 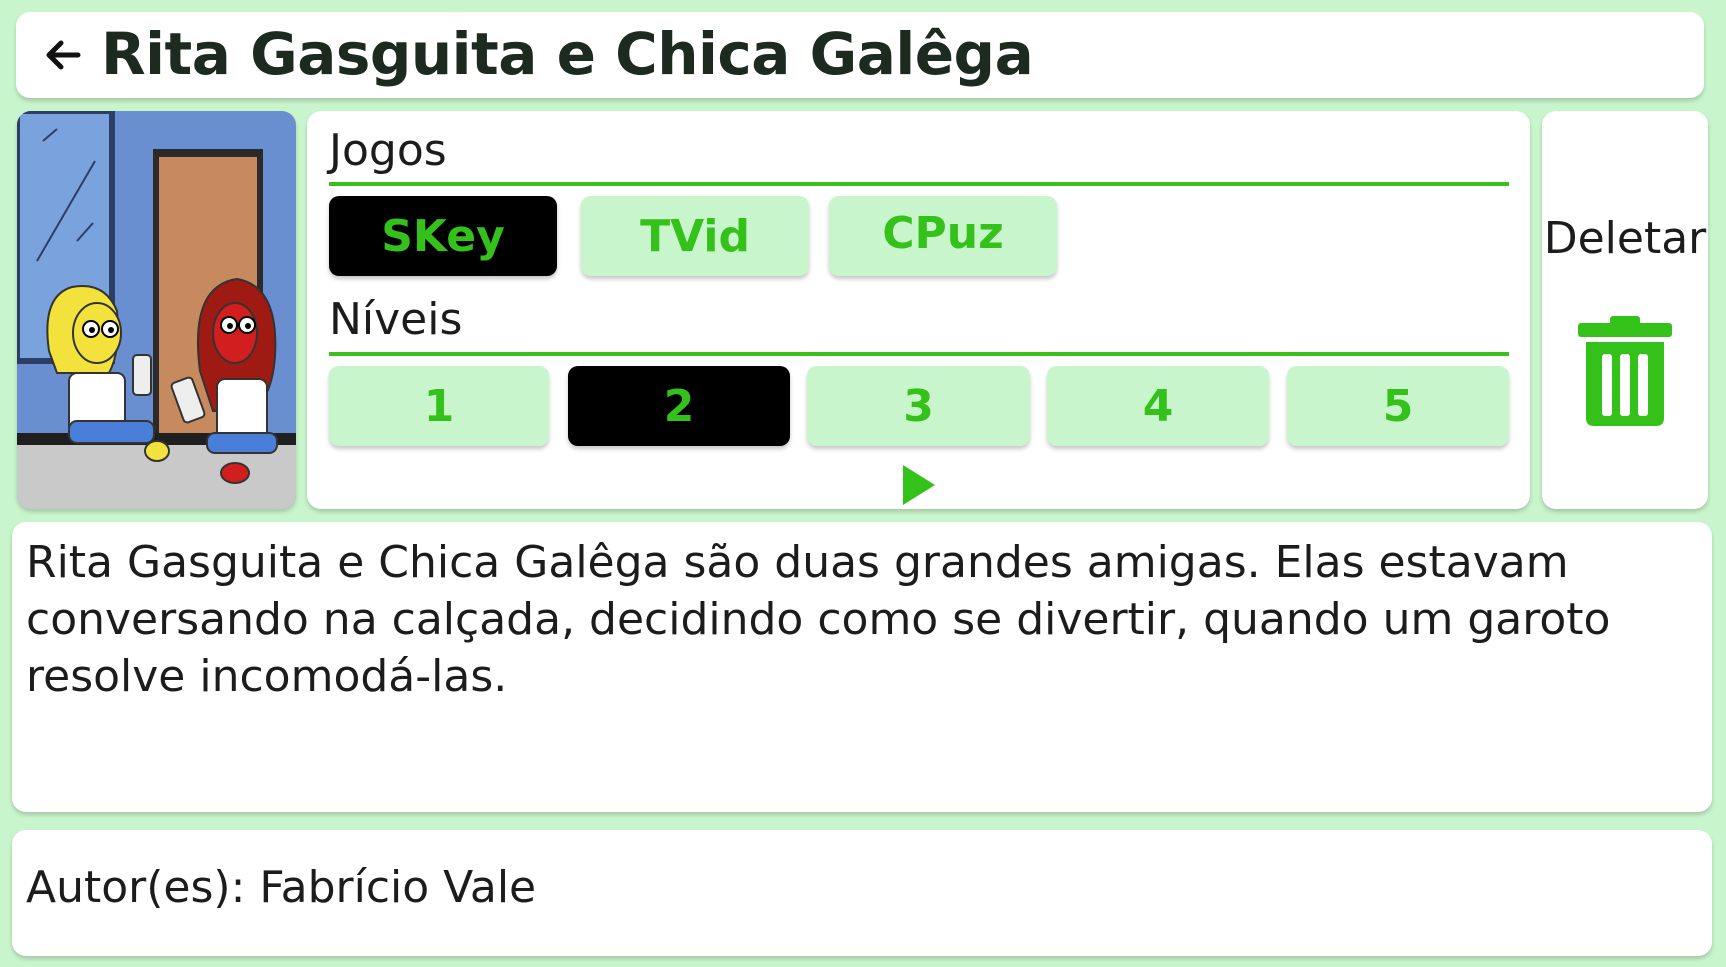 I want to click on game-chip-cpuz: CPuz, so click(x=943, y=236).